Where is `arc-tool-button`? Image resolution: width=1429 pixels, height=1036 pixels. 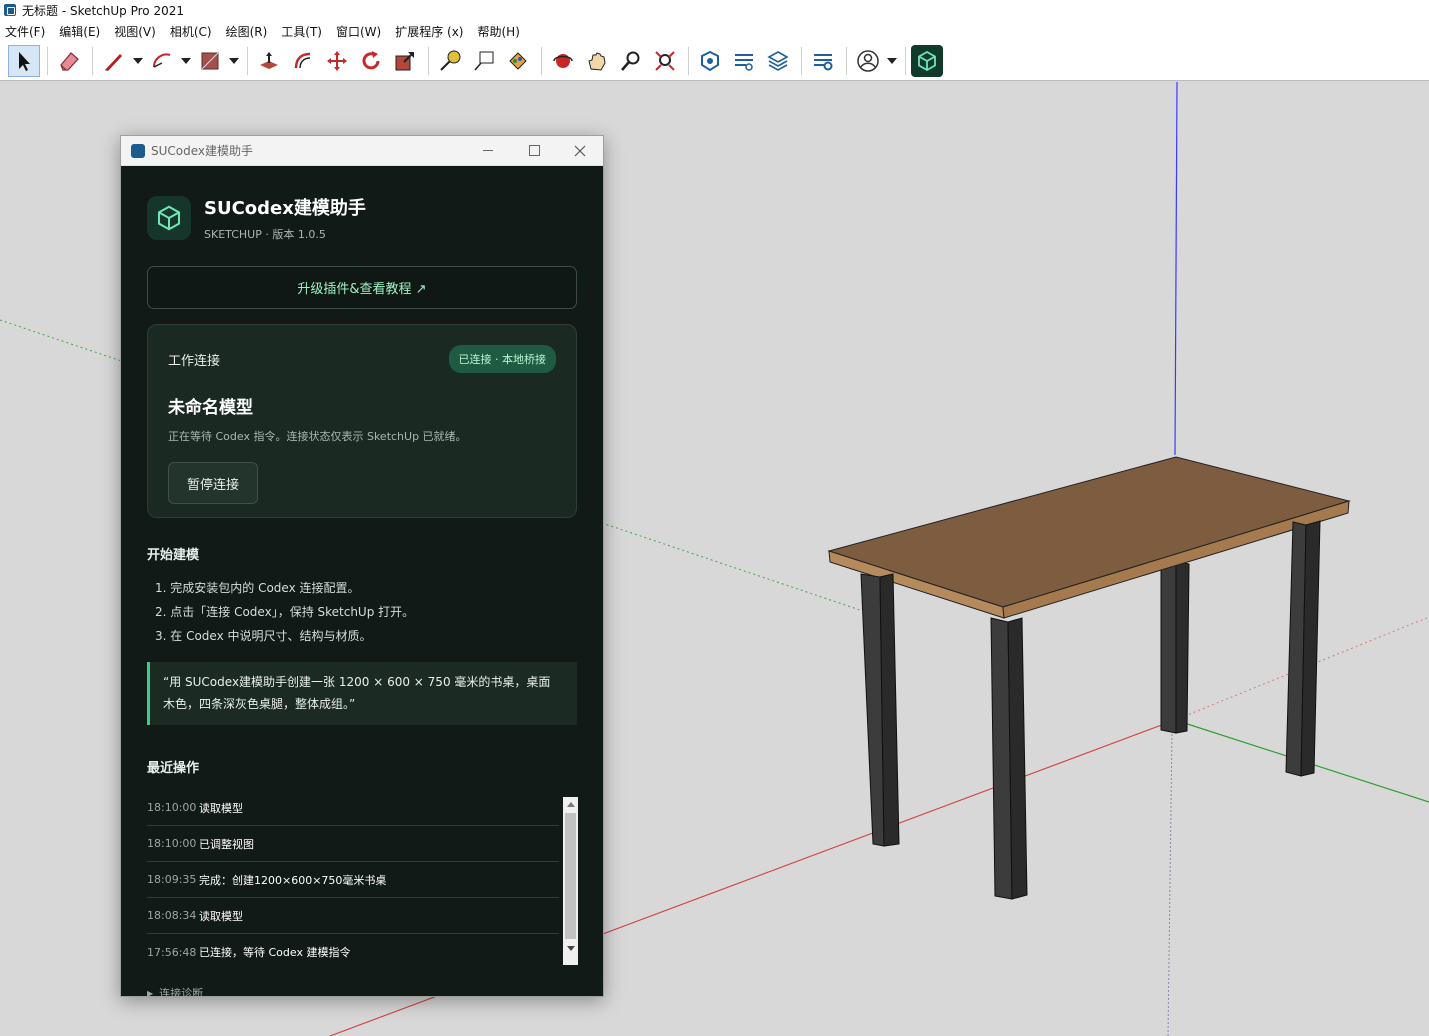 arc-tool-button is located at coordinates (162, 61).